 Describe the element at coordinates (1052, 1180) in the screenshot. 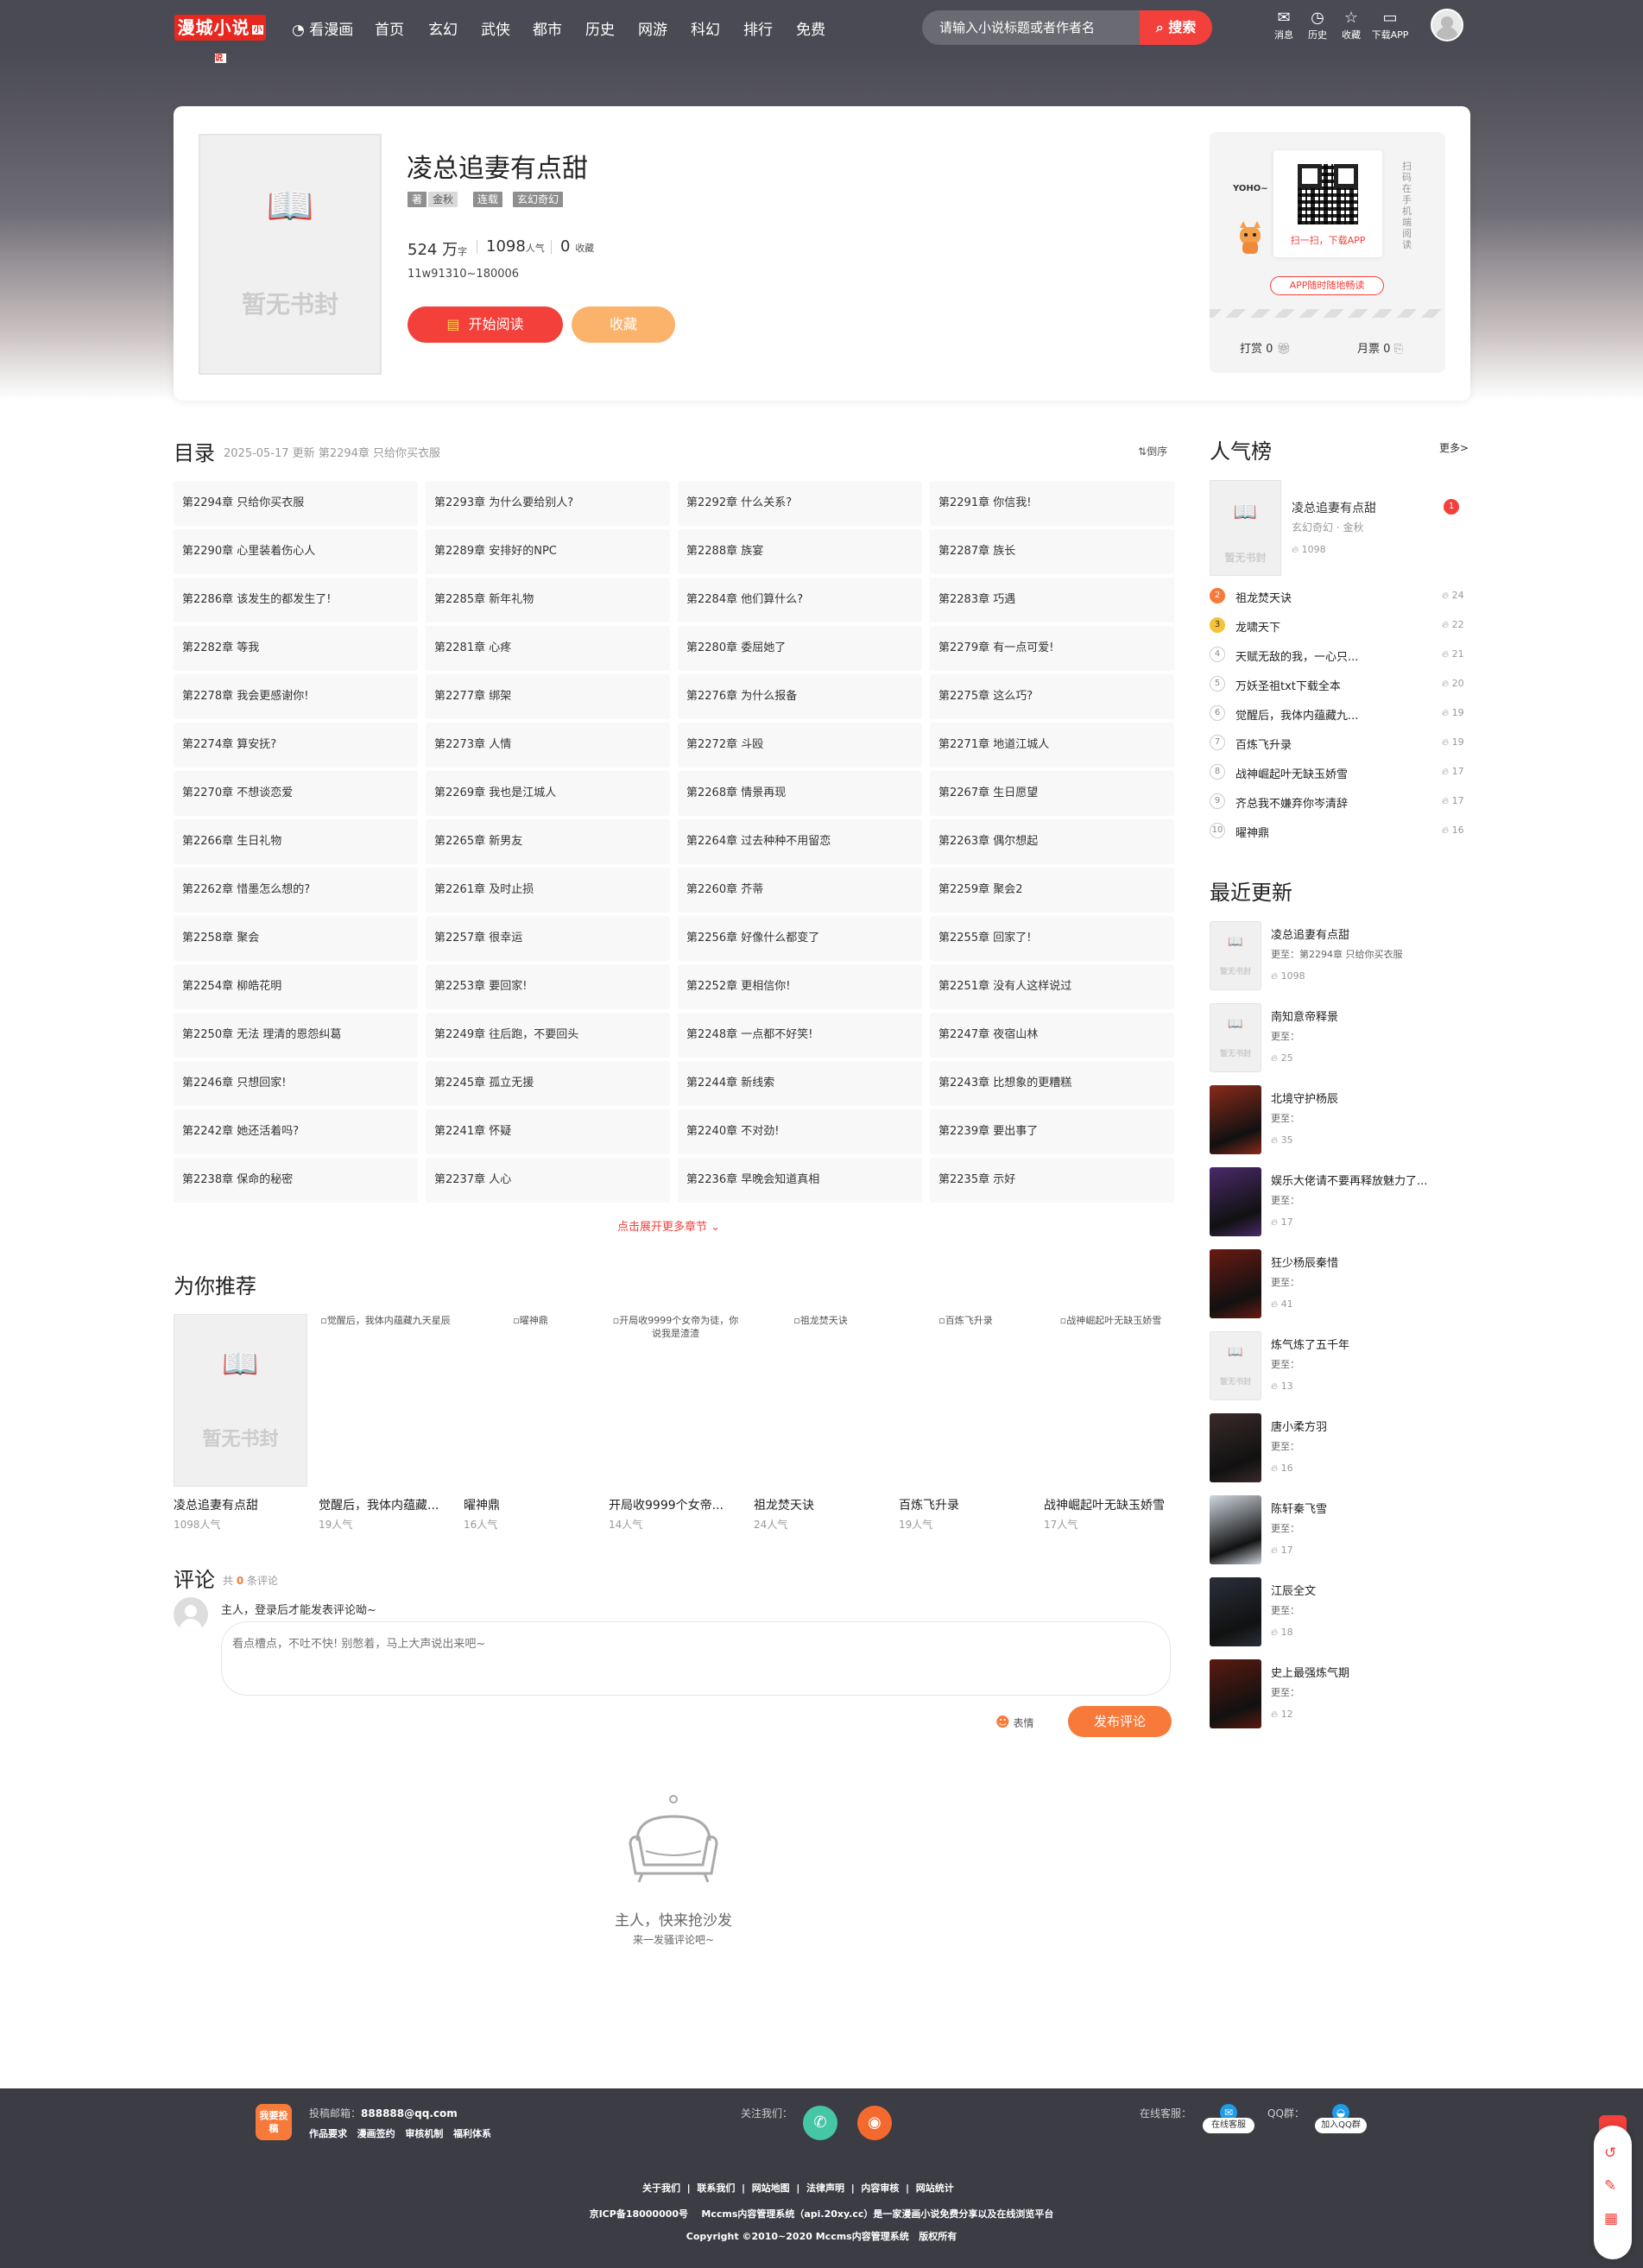

I see `chapter-link: 第2235章 示好` at that location.